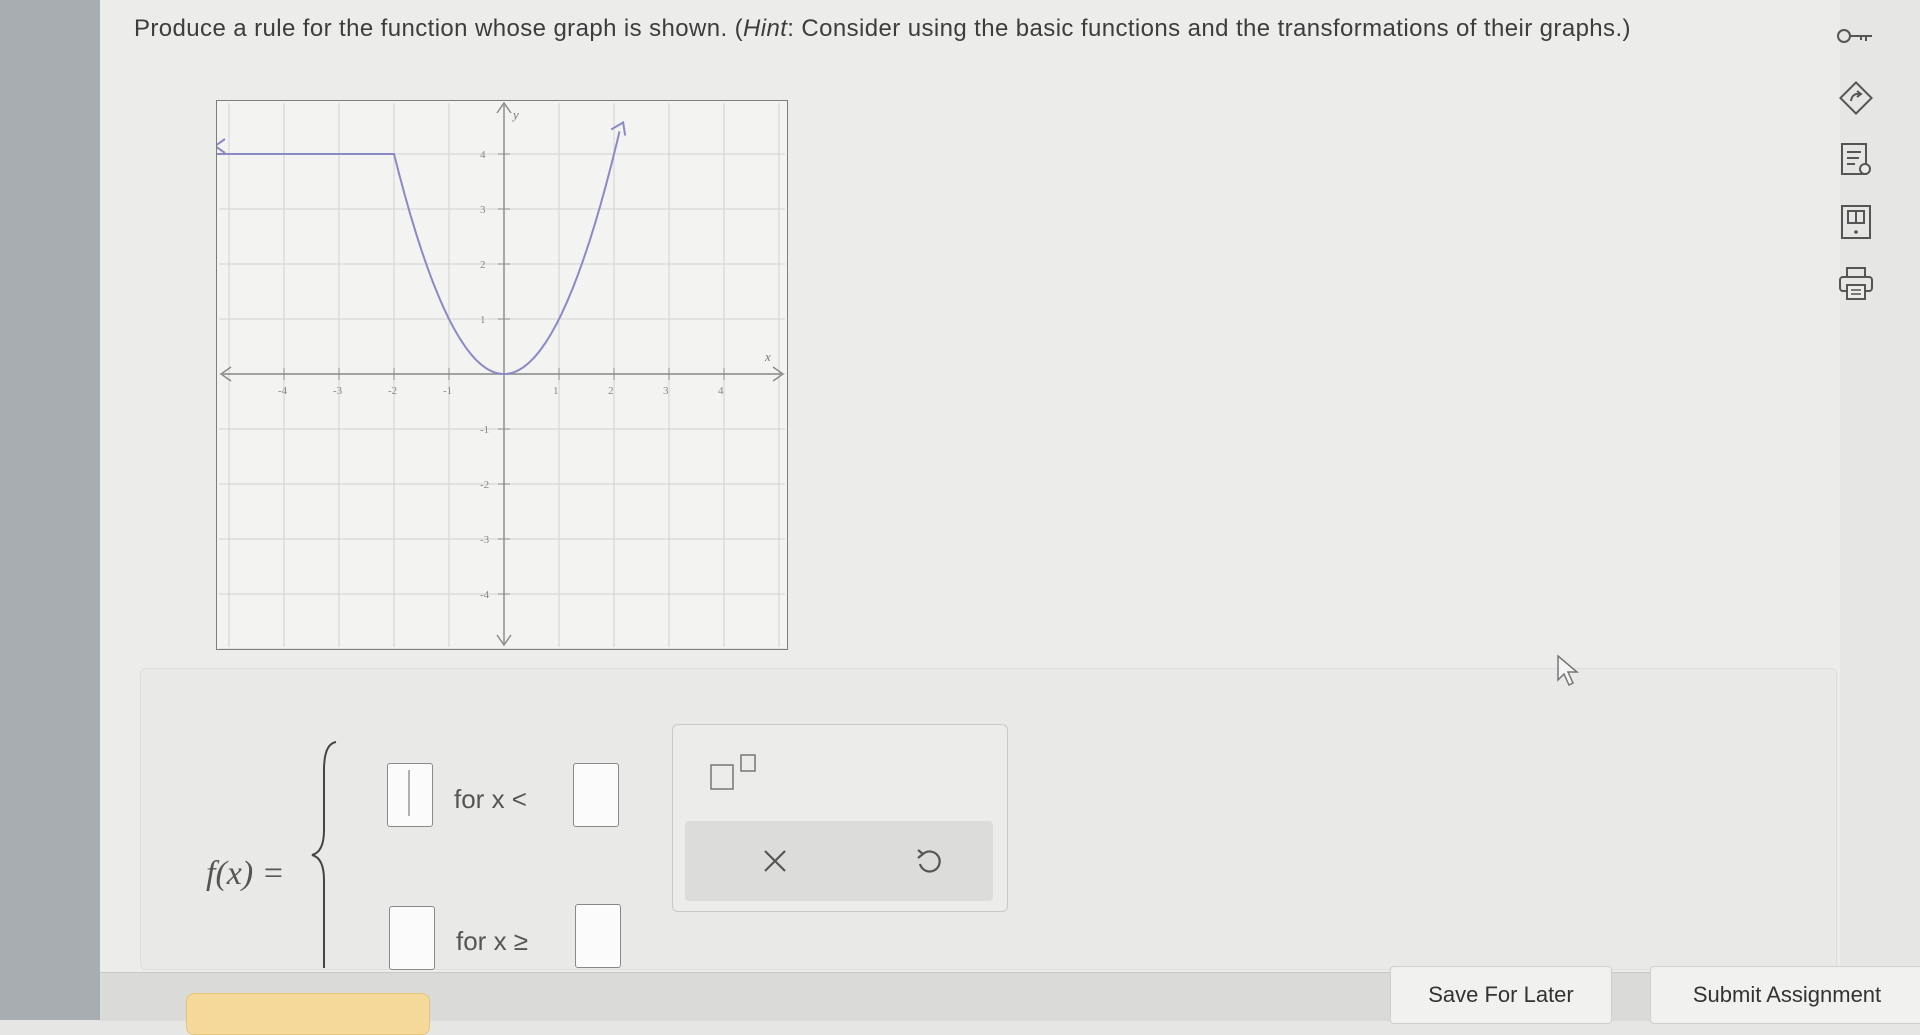 This screenshot has width=1920, height=1035. Describe the element at coordinates (556, 391) in the screenshot. I see `x-tick-label: 1` at that location.